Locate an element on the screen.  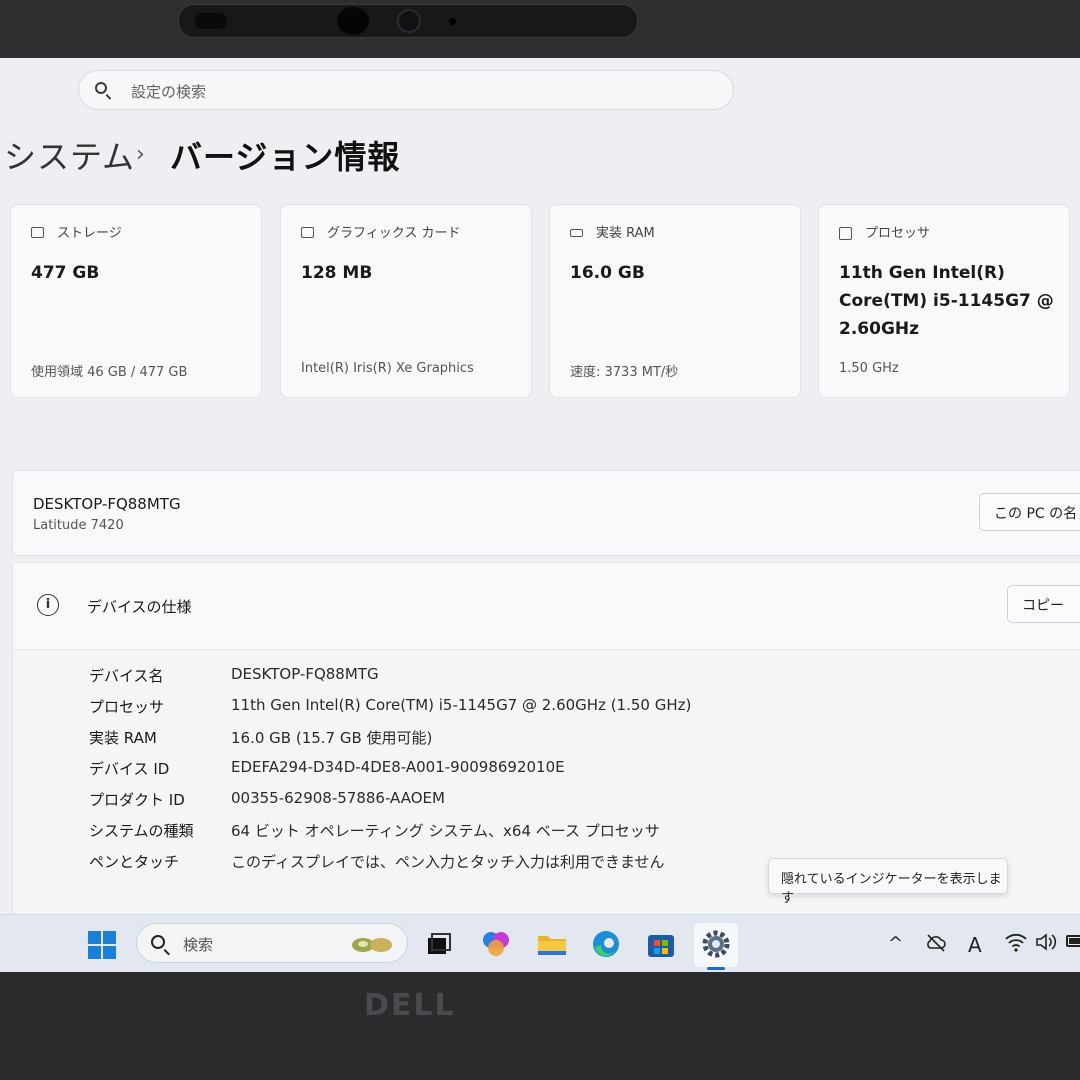
spec-value: このディスプレイでは、ペン入力とタッチ入力は利用できません is located at coordinates (448, 862).